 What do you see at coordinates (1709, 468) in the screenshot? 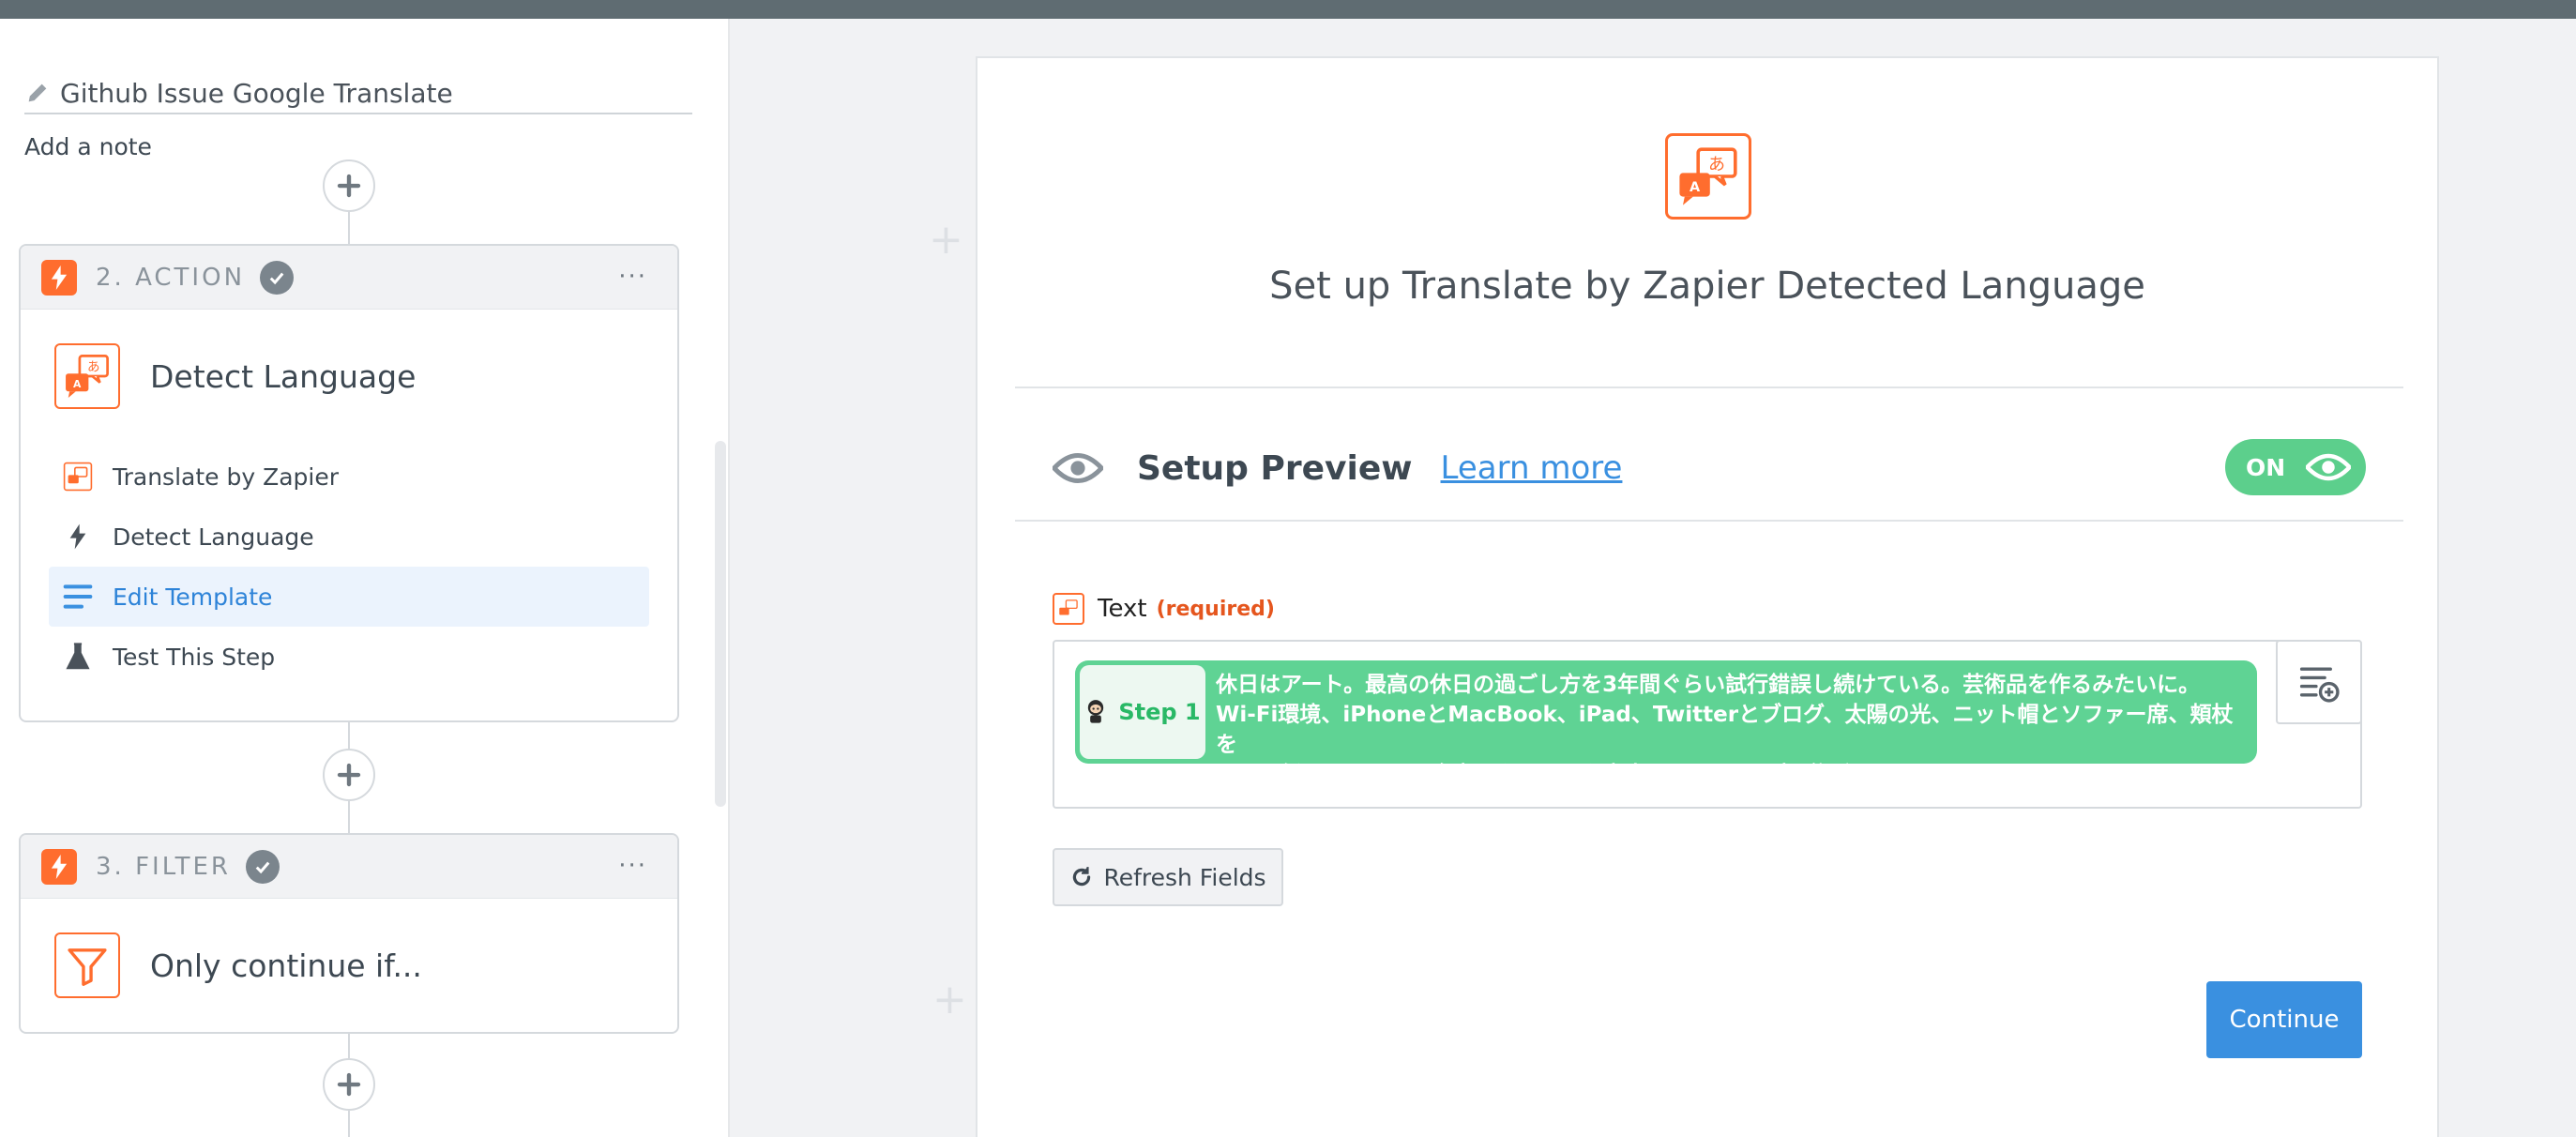
I see `setup-preview-row: Setup Preview Learn more ON` at bounding box center [1709, 468].